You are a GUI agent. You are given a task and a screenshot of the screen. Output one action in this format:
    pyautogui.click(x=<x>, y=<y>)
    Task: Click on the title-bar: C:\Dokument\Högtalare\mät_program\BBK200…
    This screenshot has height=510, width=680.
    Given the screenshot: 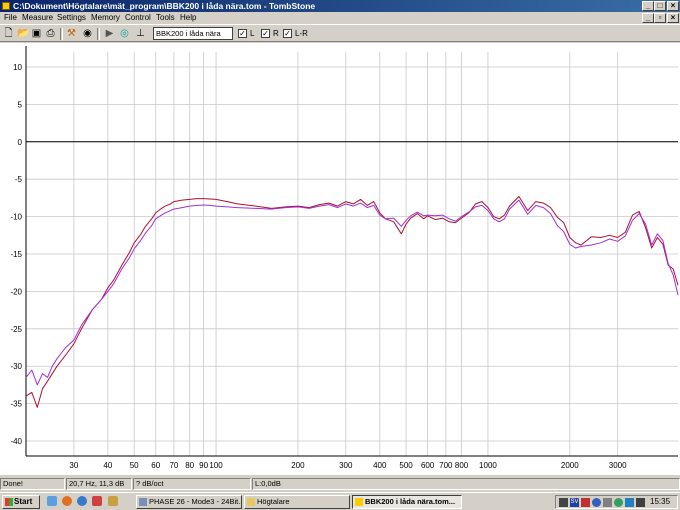 What is the action you would take?
    pyautogui.click(x=340, y=6)
    